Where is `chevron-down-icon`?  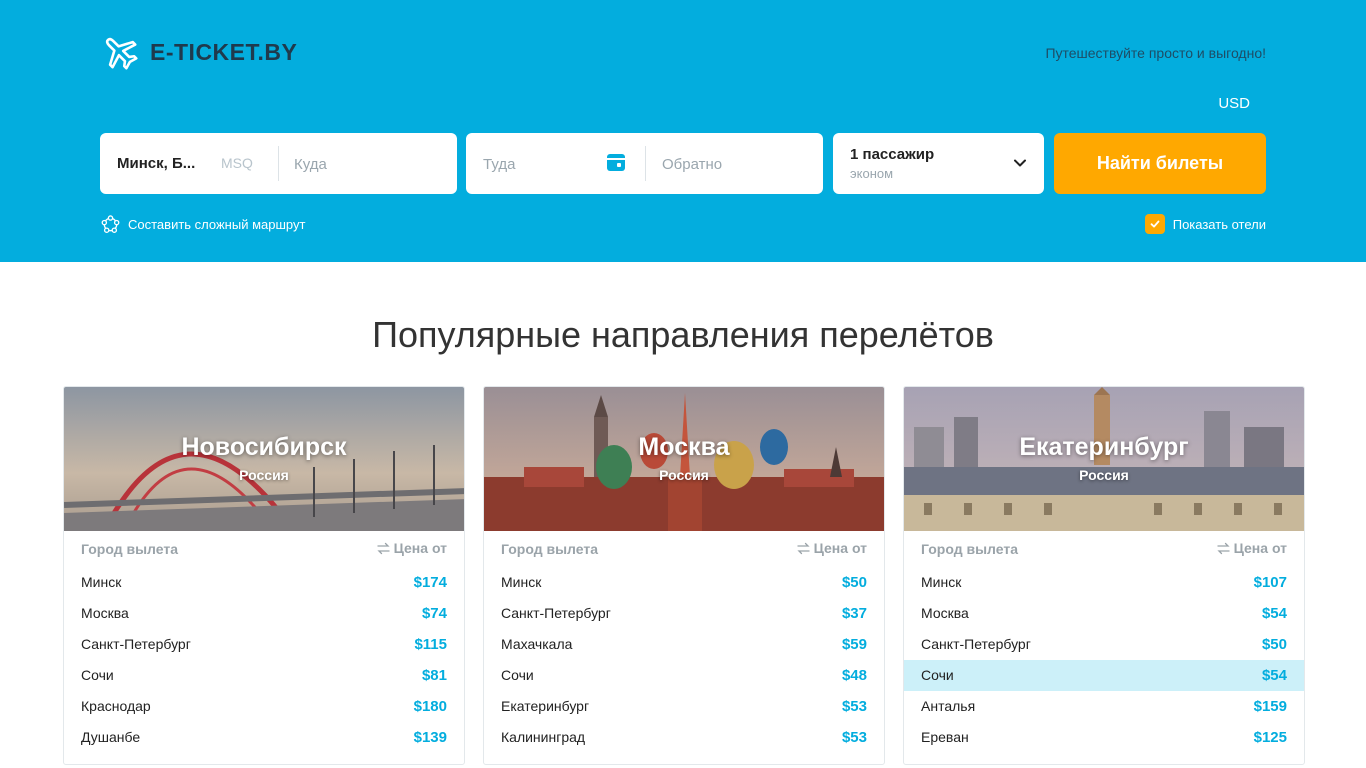
chevron-down-icon is located at coordinates (1020, 163).